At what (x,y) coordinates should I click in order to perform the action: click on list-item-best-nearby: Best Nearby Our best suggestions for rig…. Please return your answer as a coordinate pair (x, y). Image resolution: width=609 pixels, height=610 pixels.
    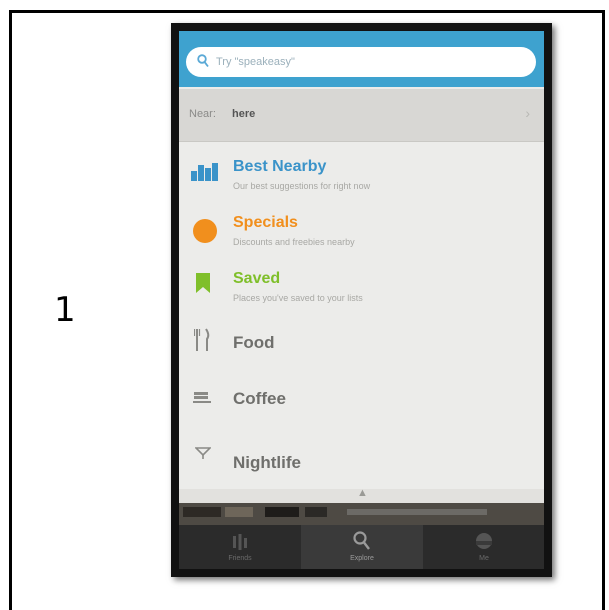
    Looking at the image, I should click on (361, 171).